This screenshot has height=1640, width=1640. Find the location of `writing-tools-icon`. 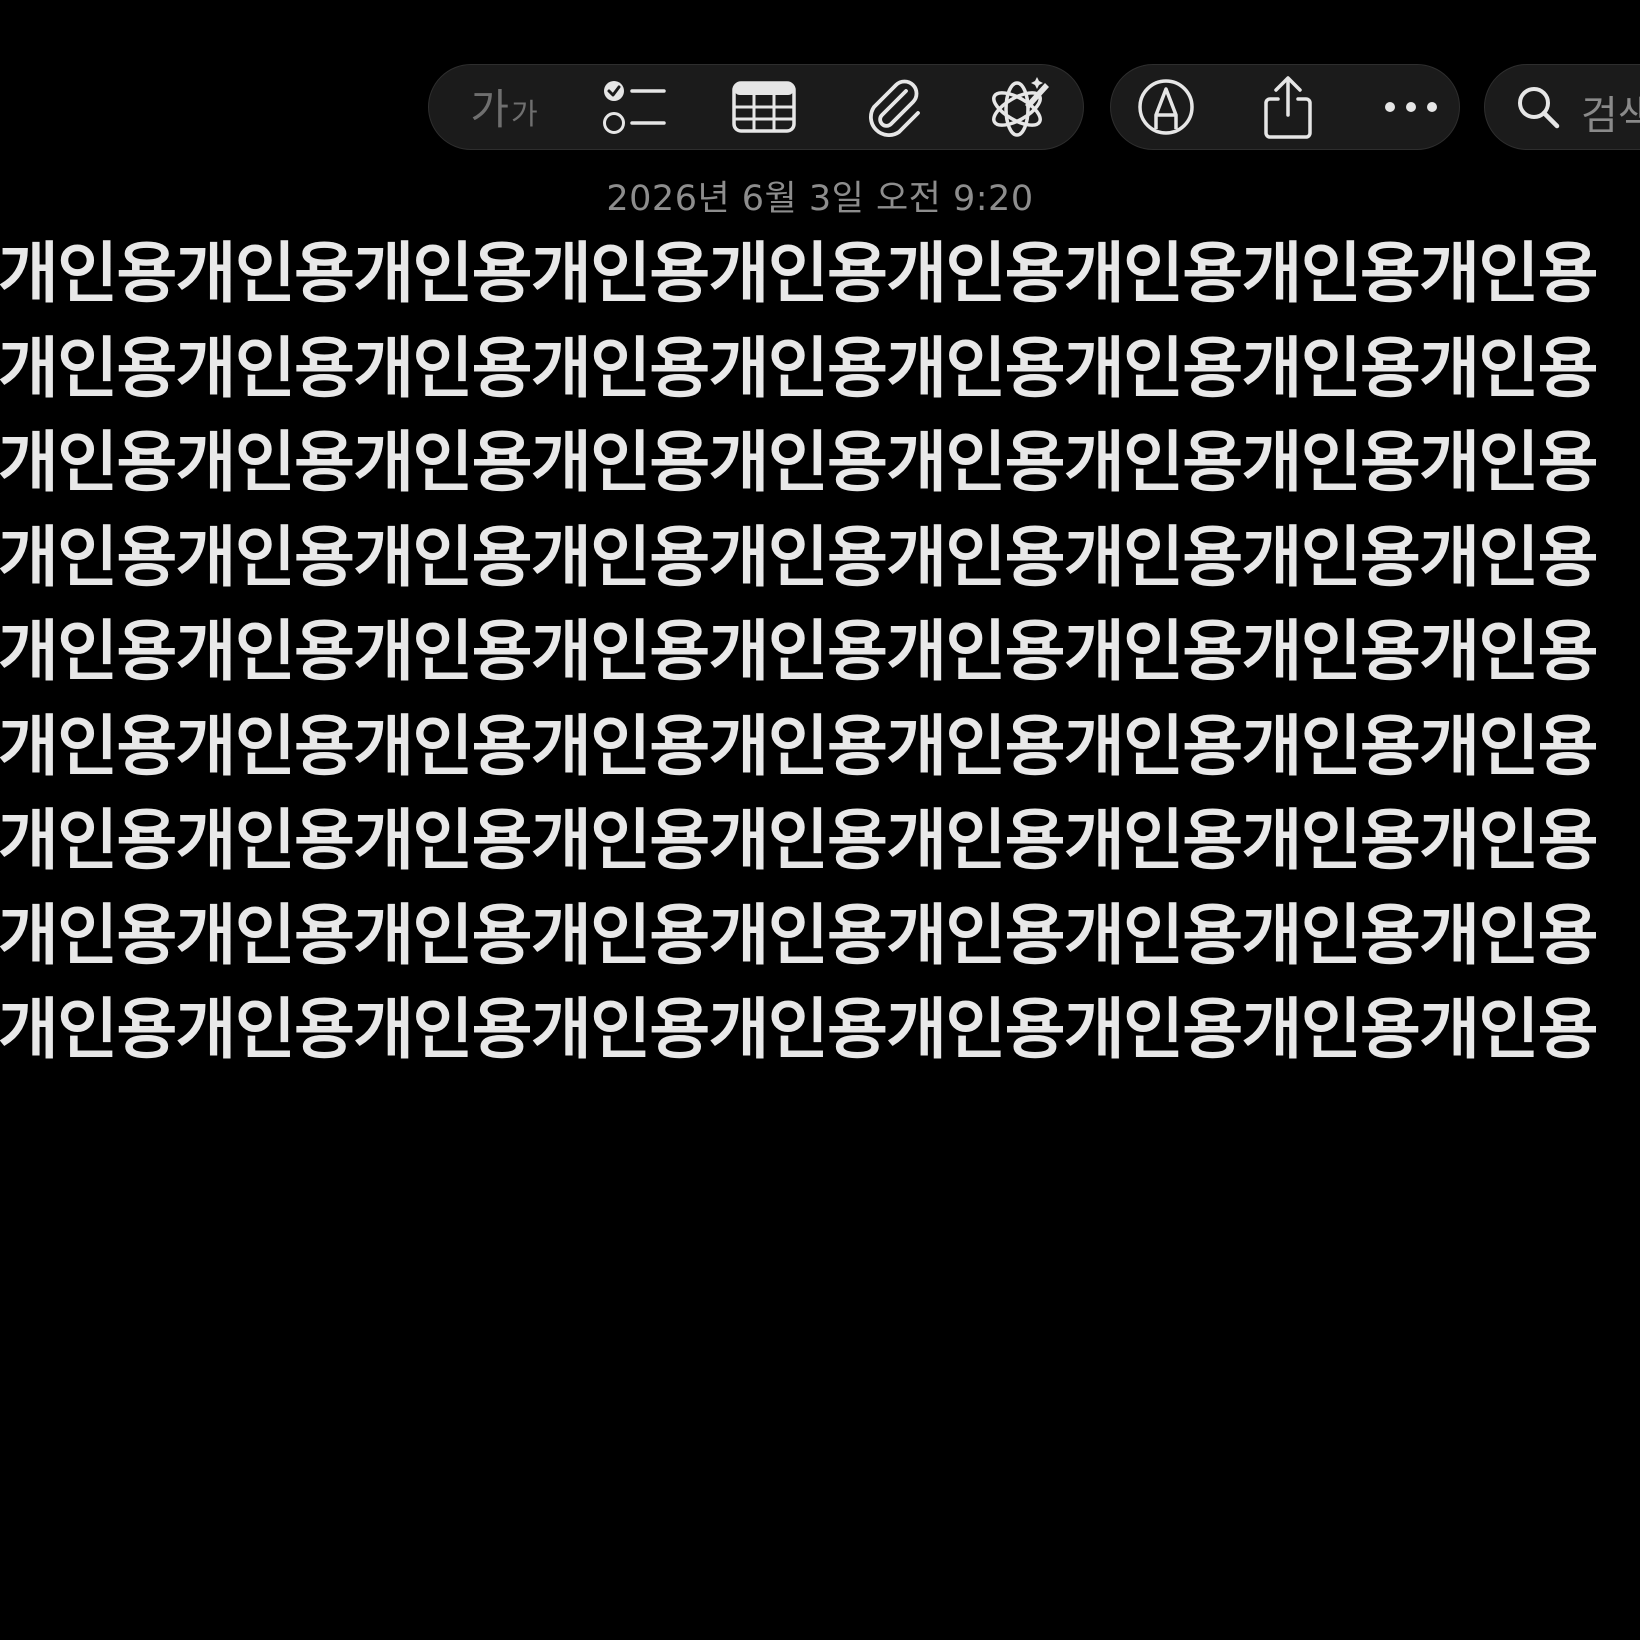

writing-tools-icon is located at coordinates (1020, 106).